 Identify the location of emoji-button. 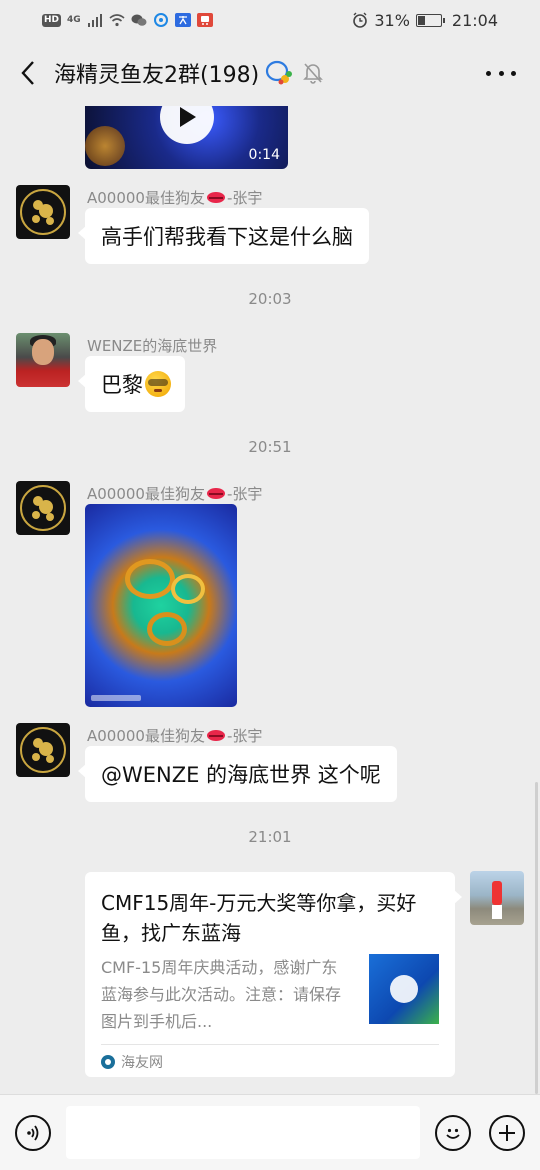
(453, 1133).